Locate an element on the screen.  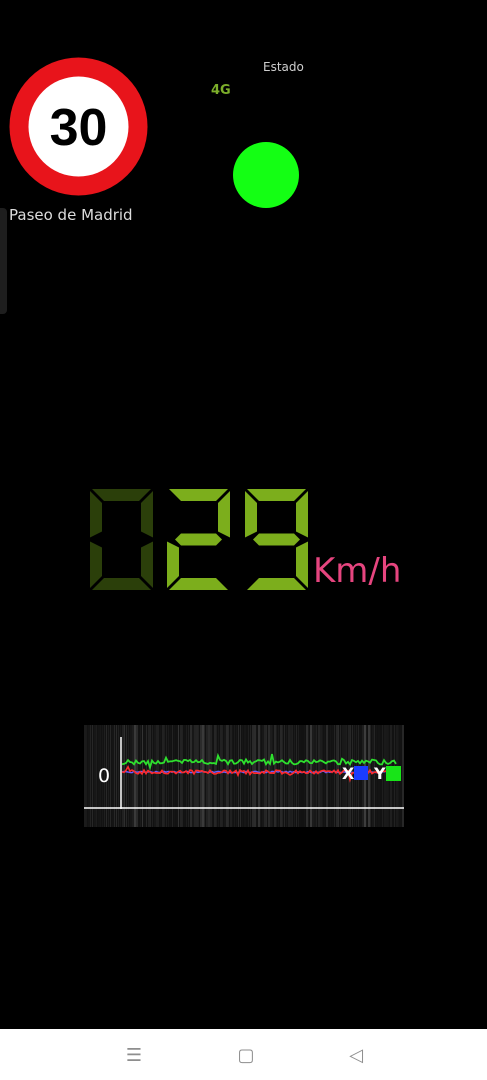
side-drawer-handle is located at coordinates (3, 261).